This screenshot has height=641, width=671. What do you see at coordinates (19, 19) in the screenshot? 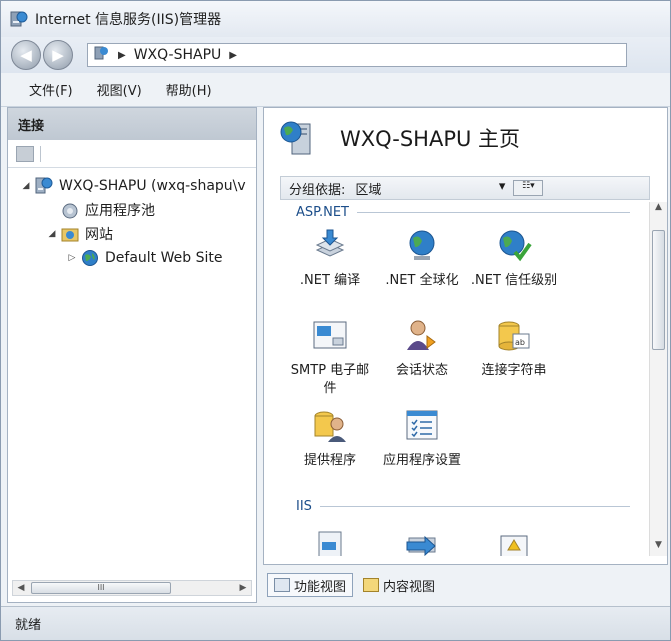
I see `iis-app-icon` at bounding box center [19, 19].